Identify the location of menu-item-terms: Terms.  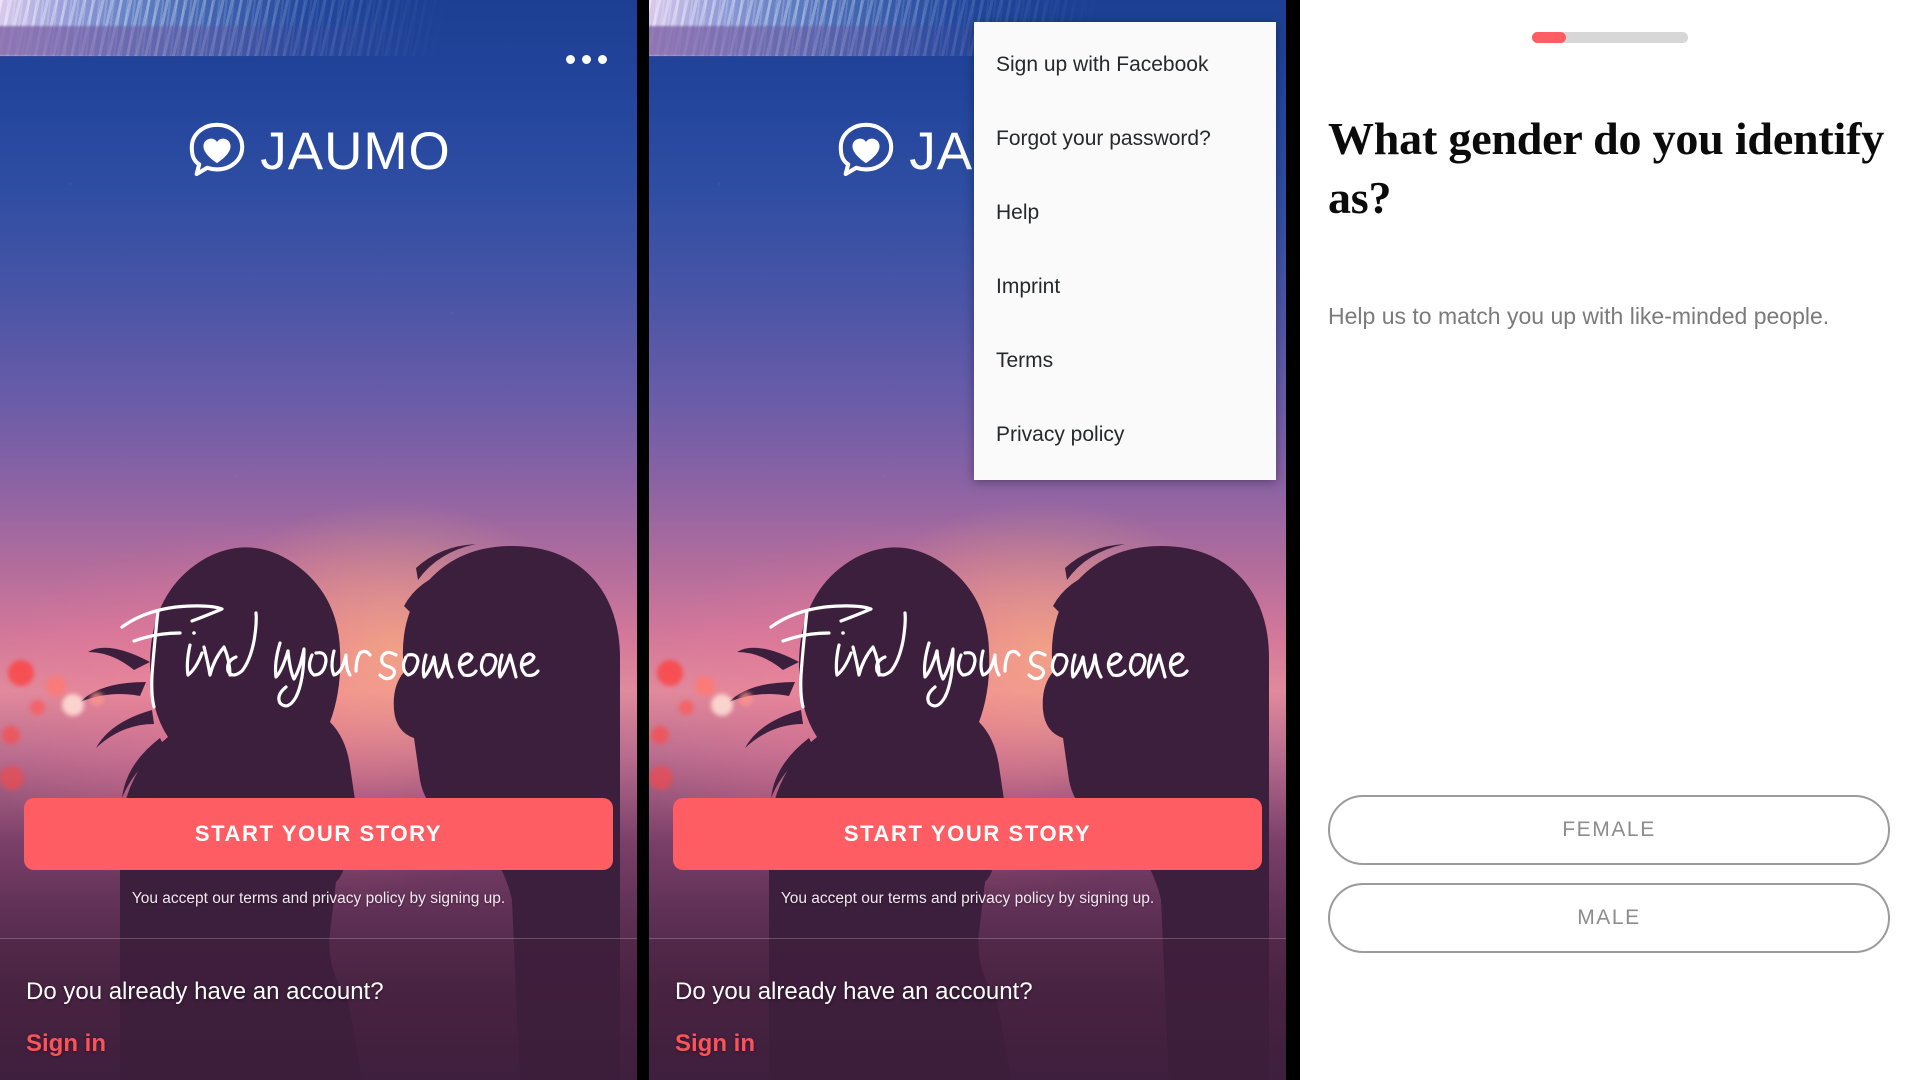
(1125, 361).